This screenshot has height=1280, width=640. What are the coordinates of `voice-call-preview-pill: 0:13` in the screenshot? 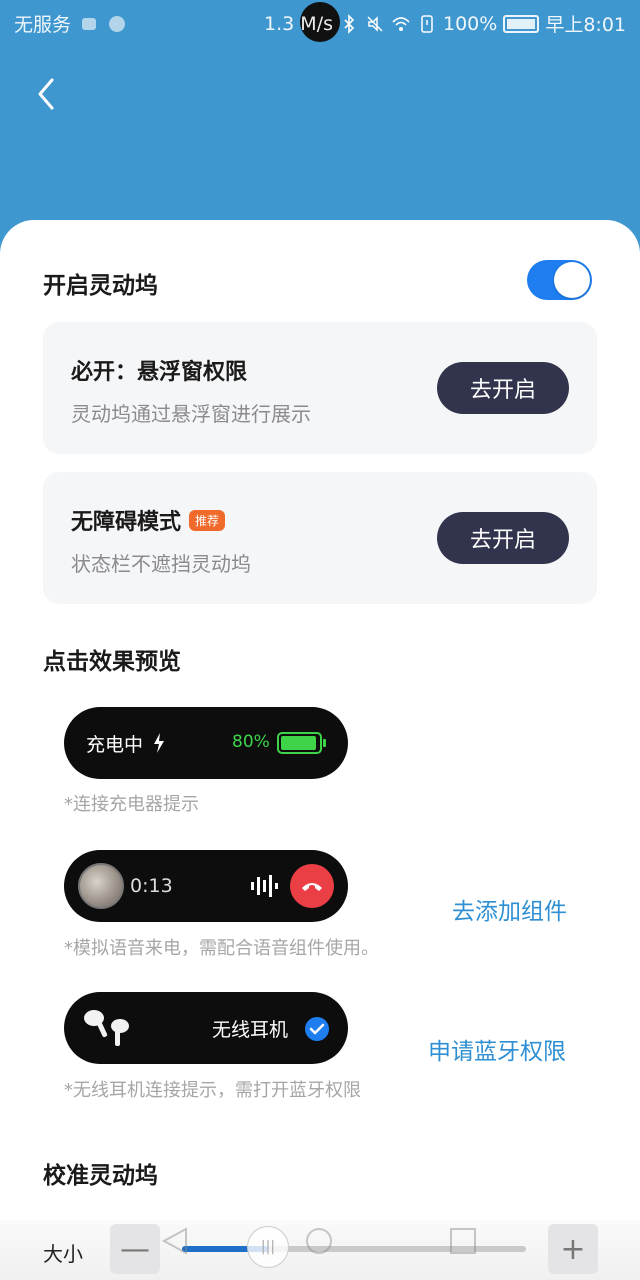 It's located at (206, 886).